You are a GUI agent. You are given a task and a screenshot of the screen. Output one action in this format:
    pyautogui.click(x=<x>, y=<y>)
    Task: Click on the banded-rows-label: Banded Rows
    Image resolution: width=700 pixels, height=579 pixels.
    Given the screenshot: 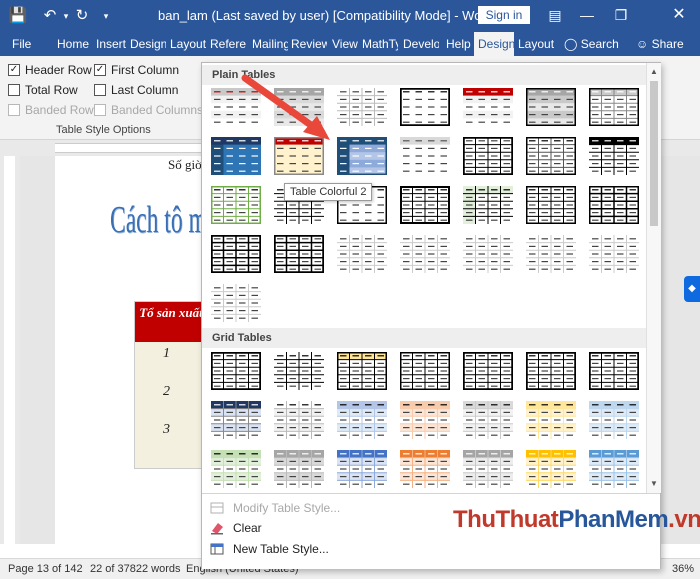 What is the action you would take?
    pyautogui.click(x=62, y=110)
    